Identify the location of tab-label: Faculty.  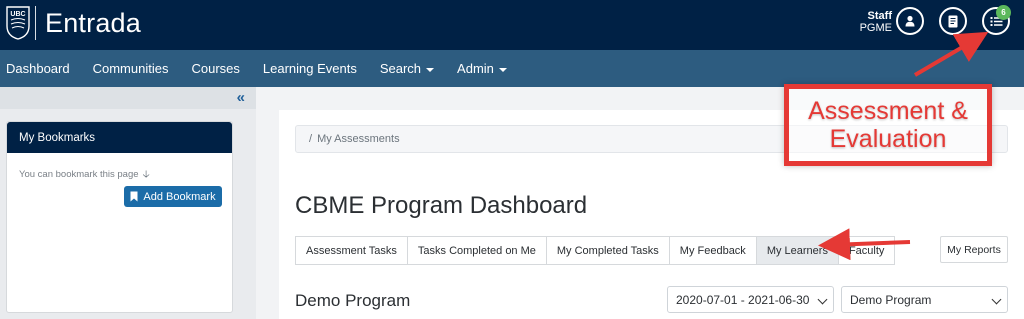
(866, 250).